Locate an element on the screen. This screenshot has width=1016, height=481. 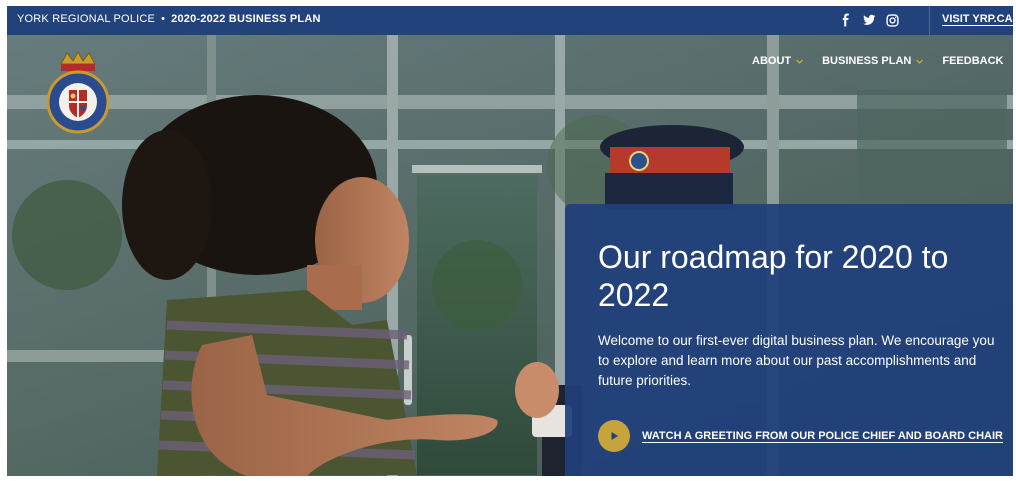
york-regional-police-crest-icon is located at coordinates (78, 92).